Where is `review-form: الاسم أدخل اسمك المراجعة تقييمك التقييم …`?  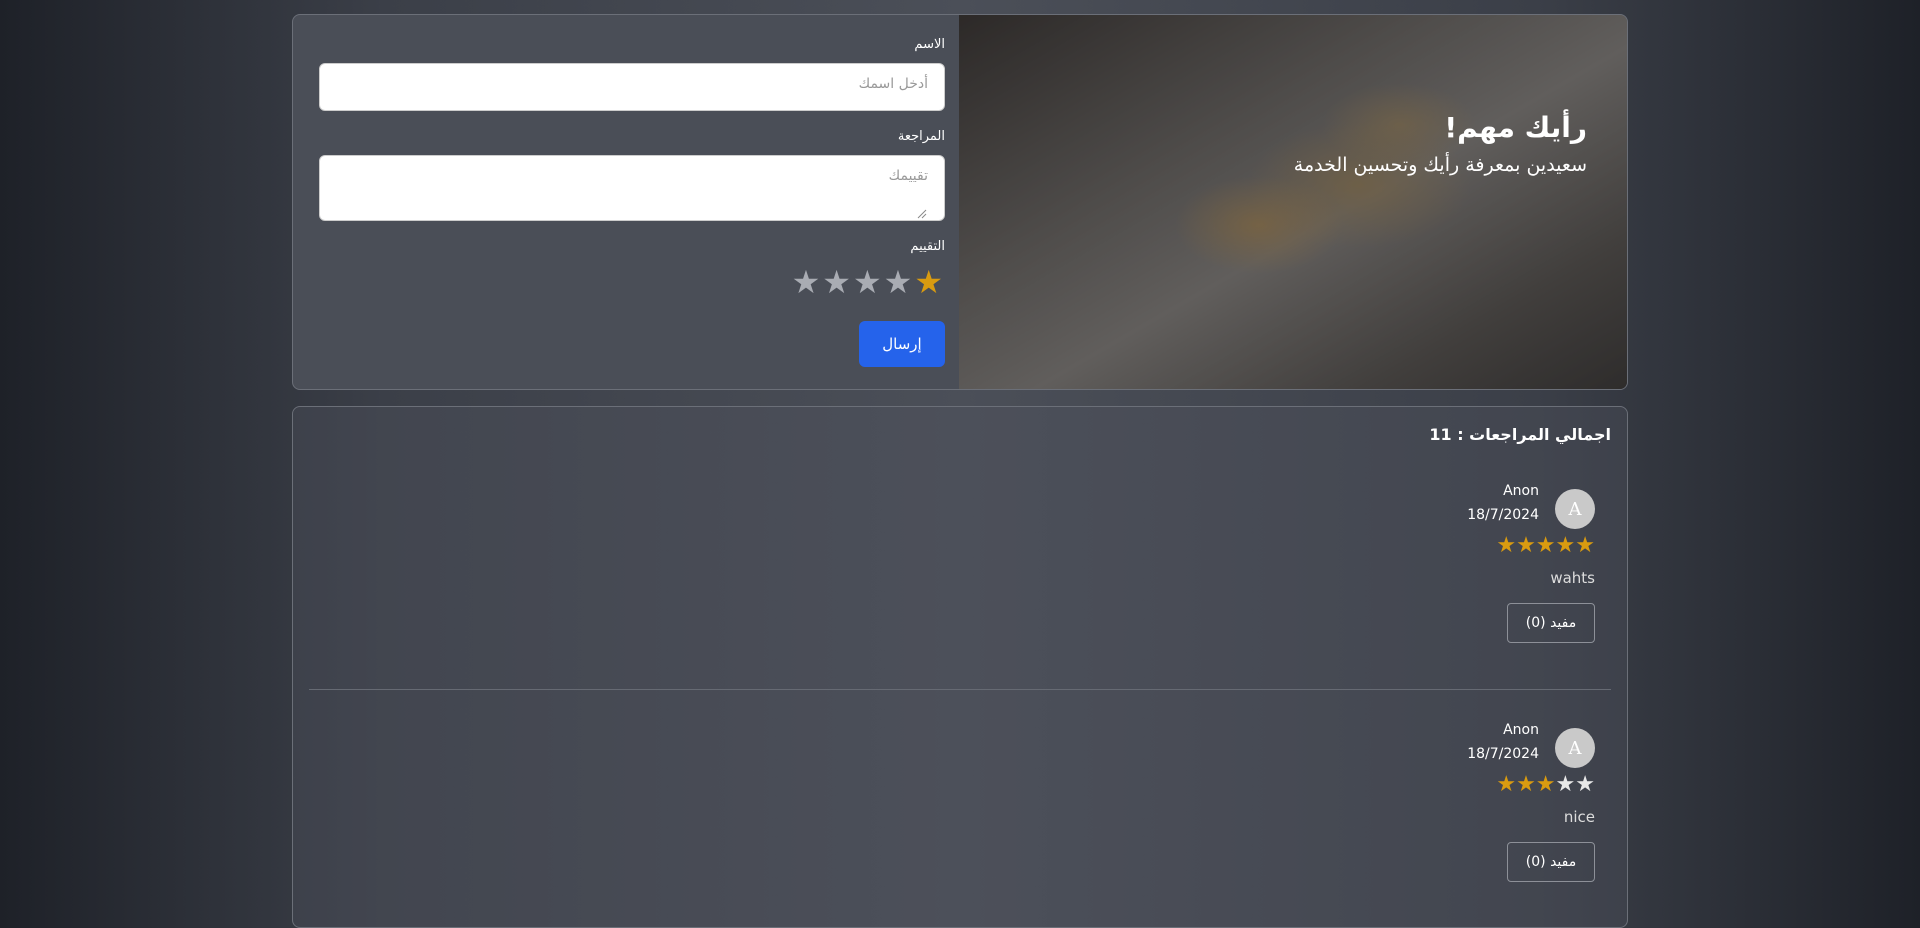
review-form: الاسم أدخل اسمك المراجعة تقييمك التقييم … is located at coordinates (626, 202).